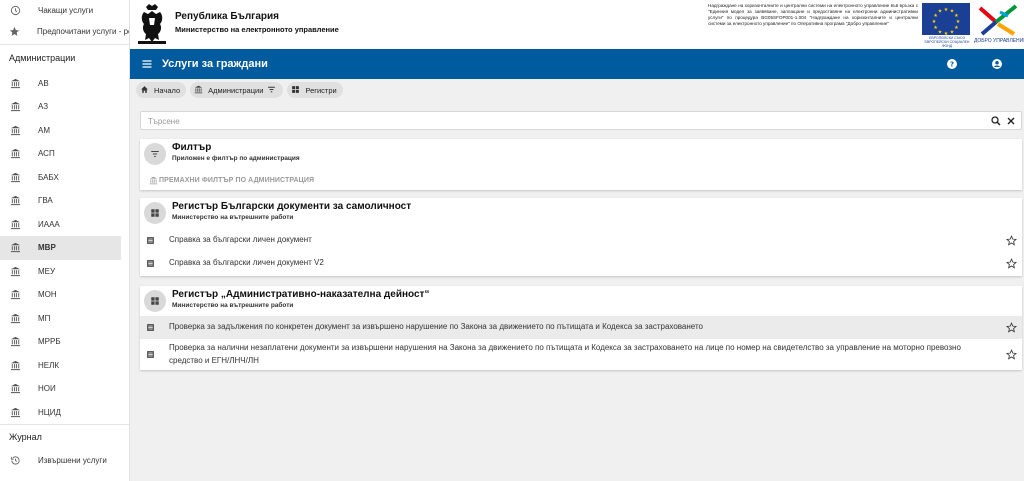 This screenshot has width=1024, height=481. What do you see at coordinates (997, 64) in the screenshot?
I see `account-icon` at bounding box center [997, 64].